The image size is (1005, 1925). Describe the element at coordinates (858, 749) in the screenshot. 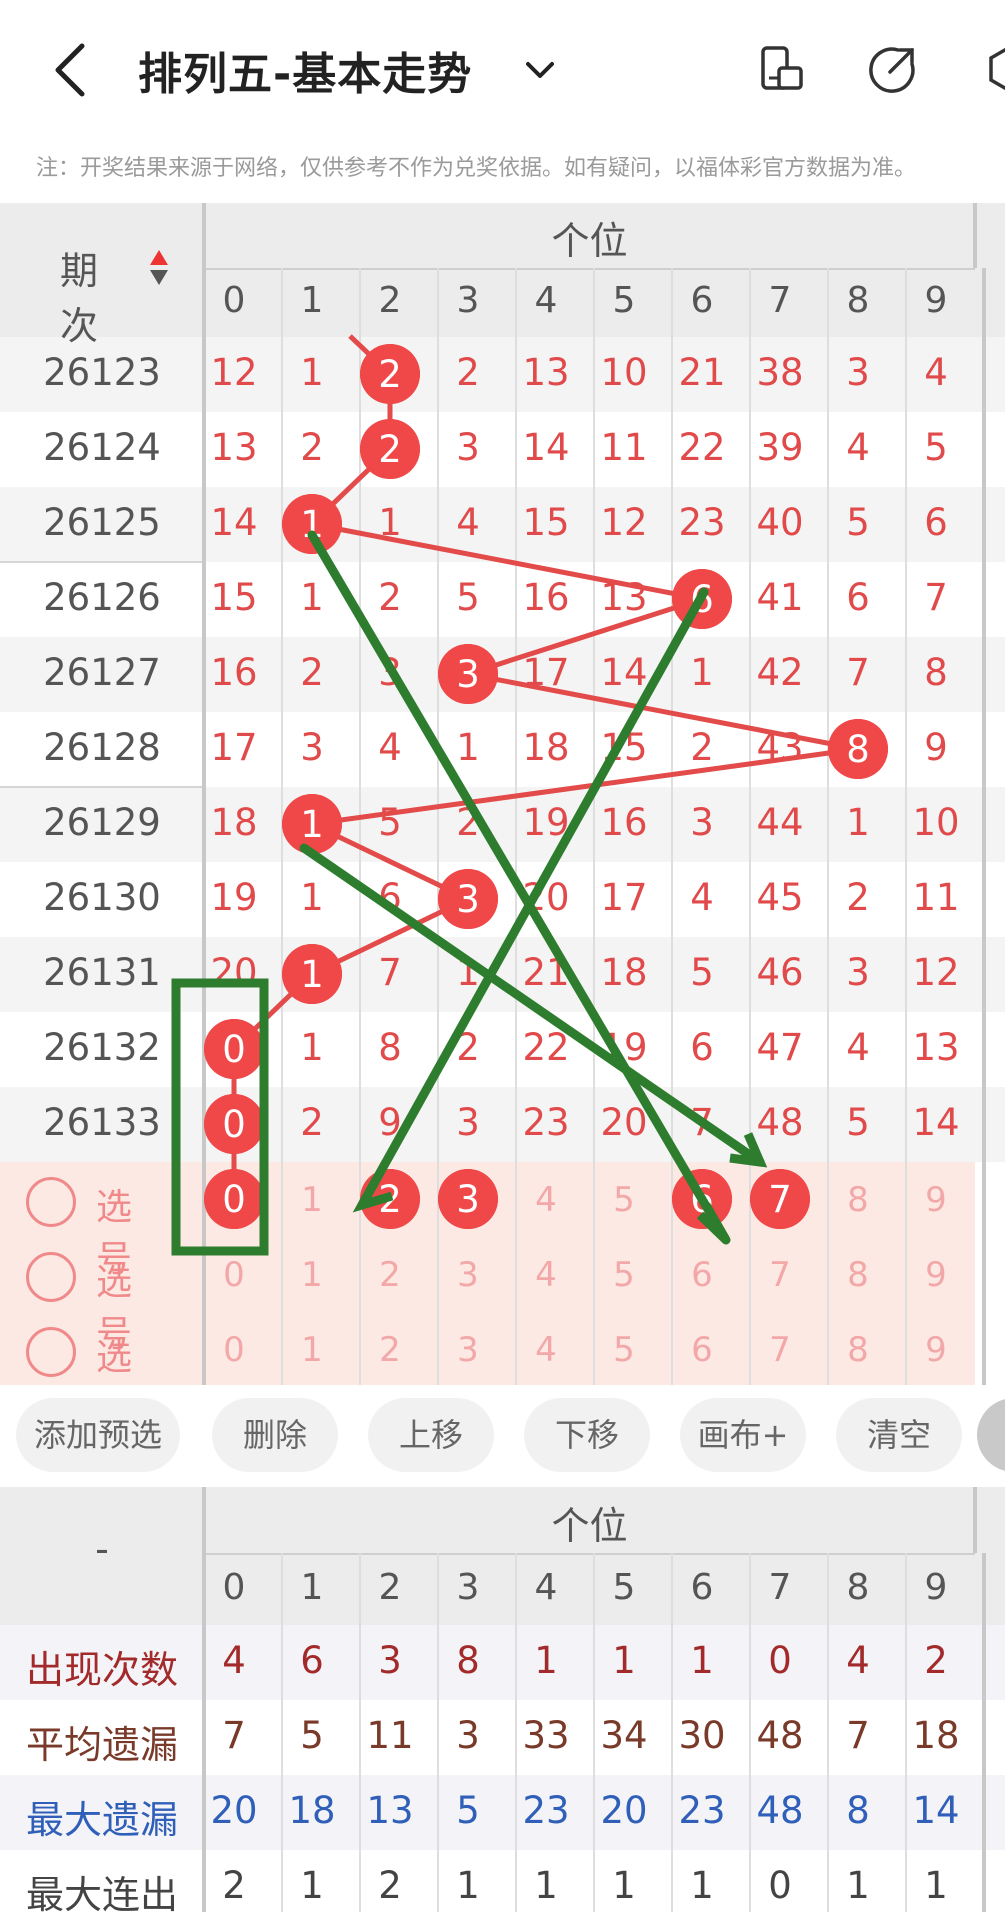

I see `winning-ball: 8` at that location.